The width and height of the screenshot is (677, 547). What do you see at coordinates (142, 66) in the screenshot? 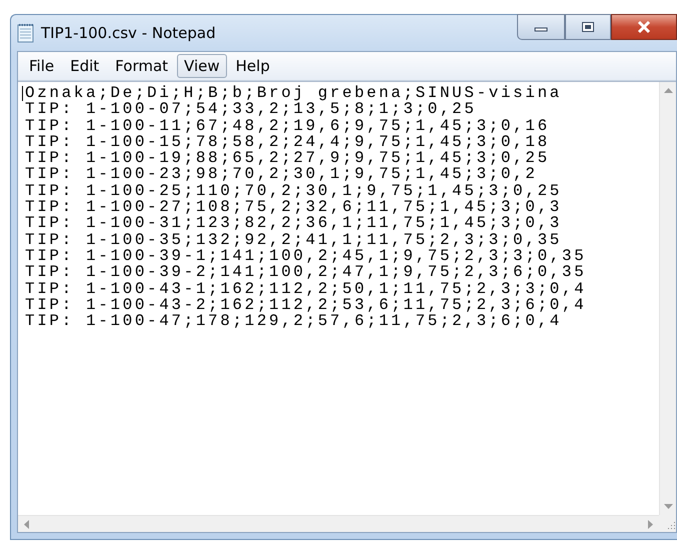
I see `menu-item: Format` at bounding box center [142, 66].